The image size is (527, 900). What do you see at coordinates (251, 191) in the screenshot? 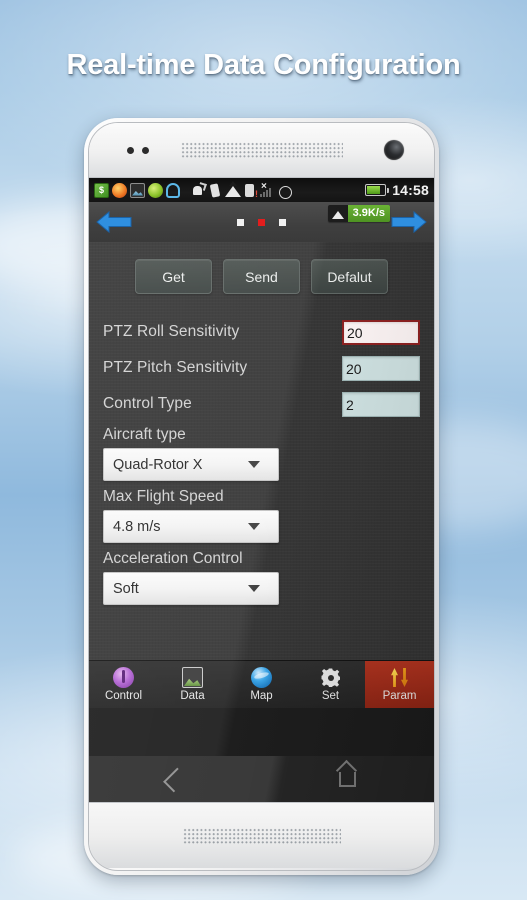
I see `sim-card-icon` at bounding box center [251, 191].